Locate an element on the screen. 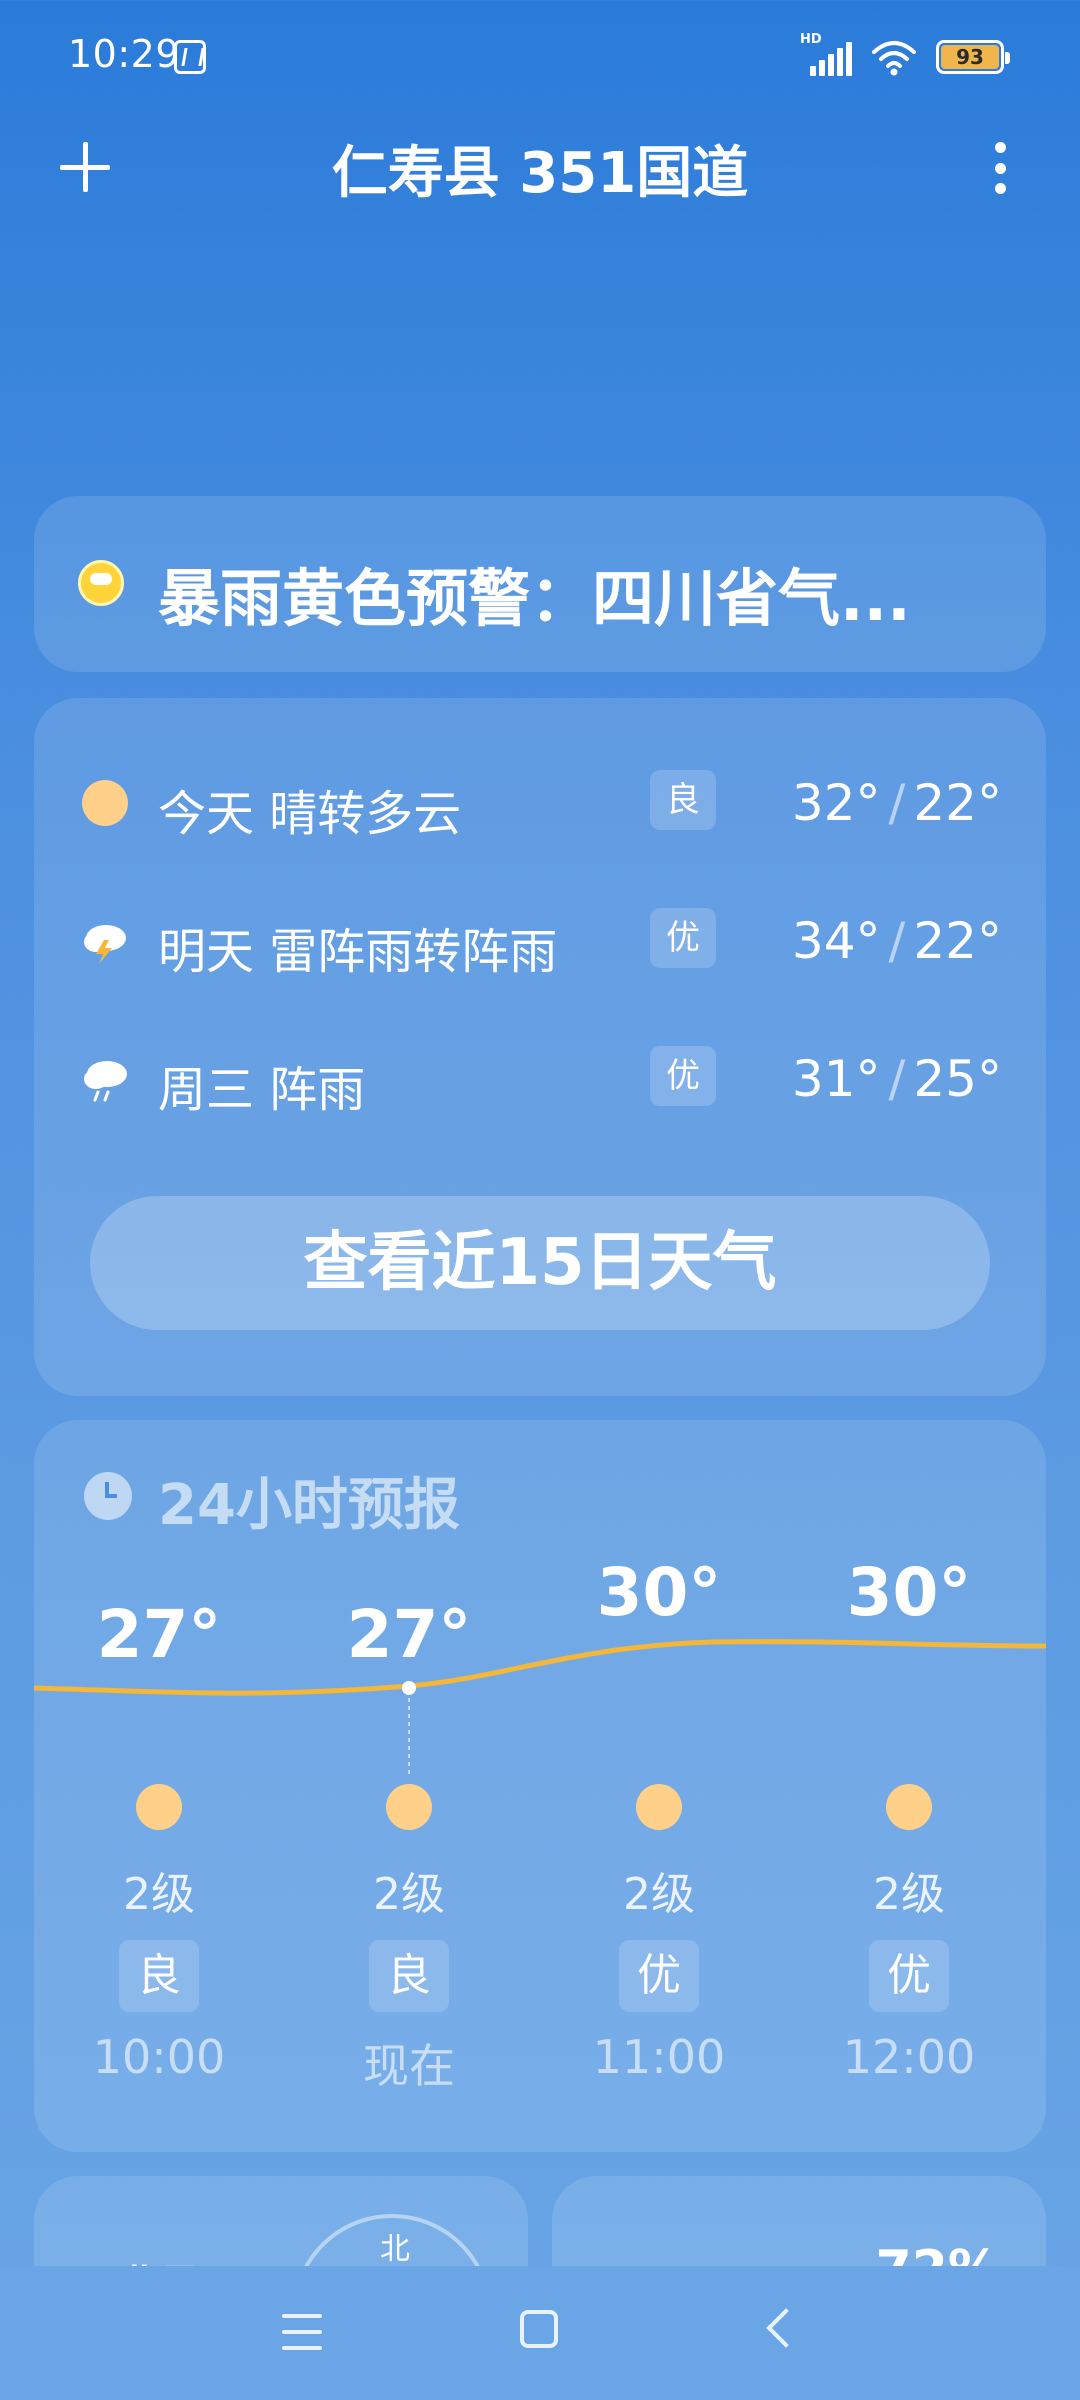 The width and height of the screenshot is (1080, 2400). hour-details: 2级 优 11:00 is located at coordinates (659, 1934).